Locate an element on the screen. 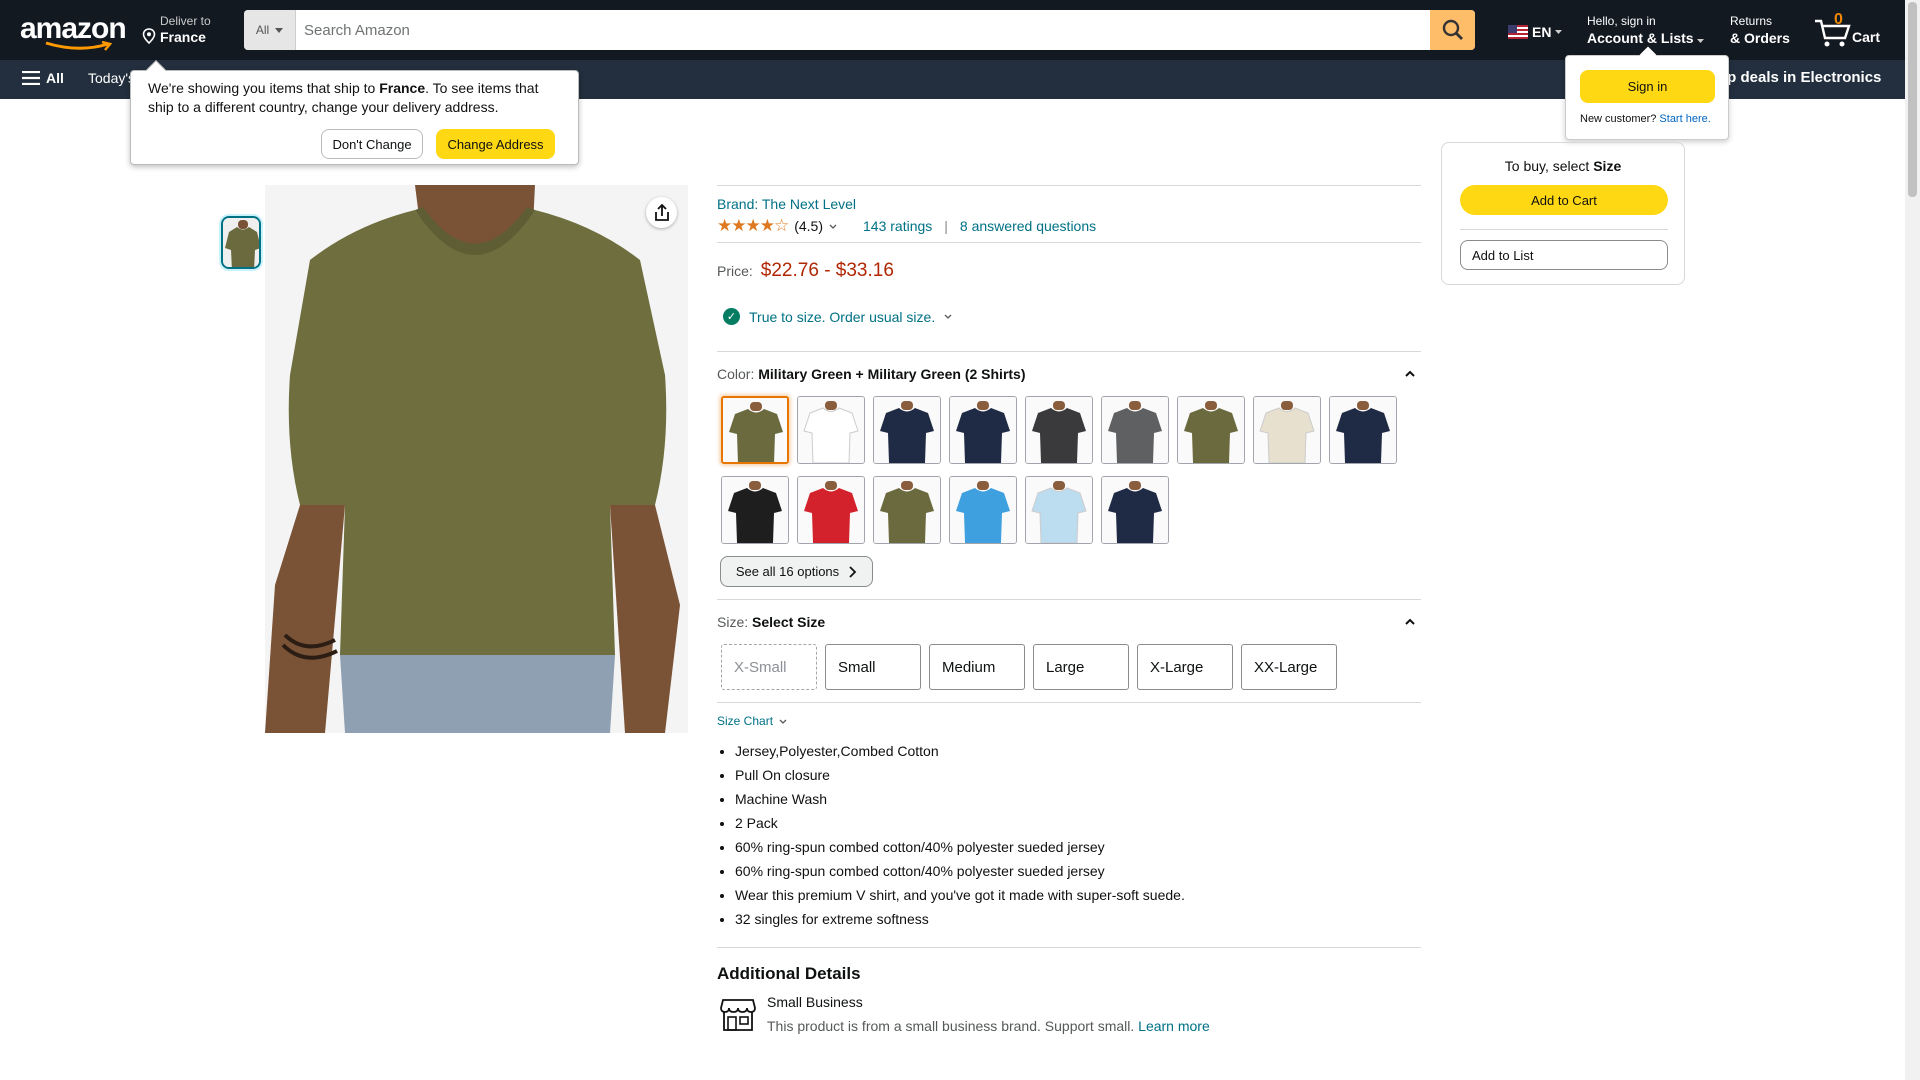  product-main-image is located at coordinates (476, 459).